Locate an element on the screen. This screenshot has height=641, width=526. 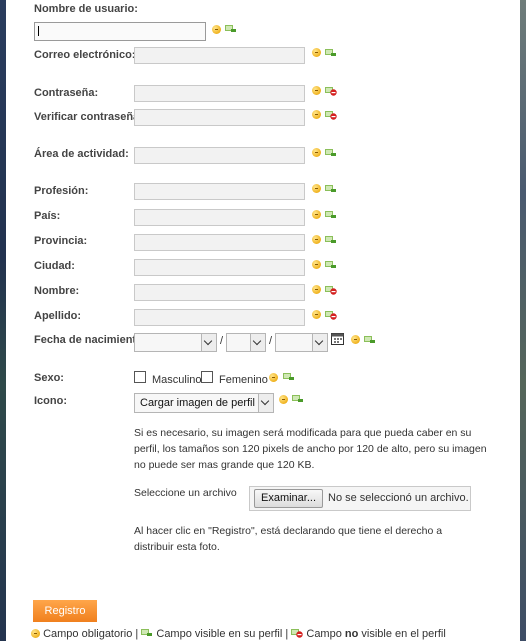
surname-input is located at coordinates (219, 317).